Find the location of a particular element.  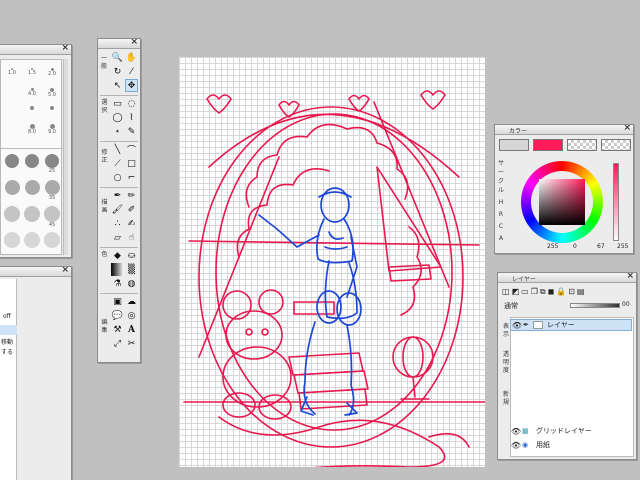

brush-size-item: 5.0 is located at coordinates (52, 93).